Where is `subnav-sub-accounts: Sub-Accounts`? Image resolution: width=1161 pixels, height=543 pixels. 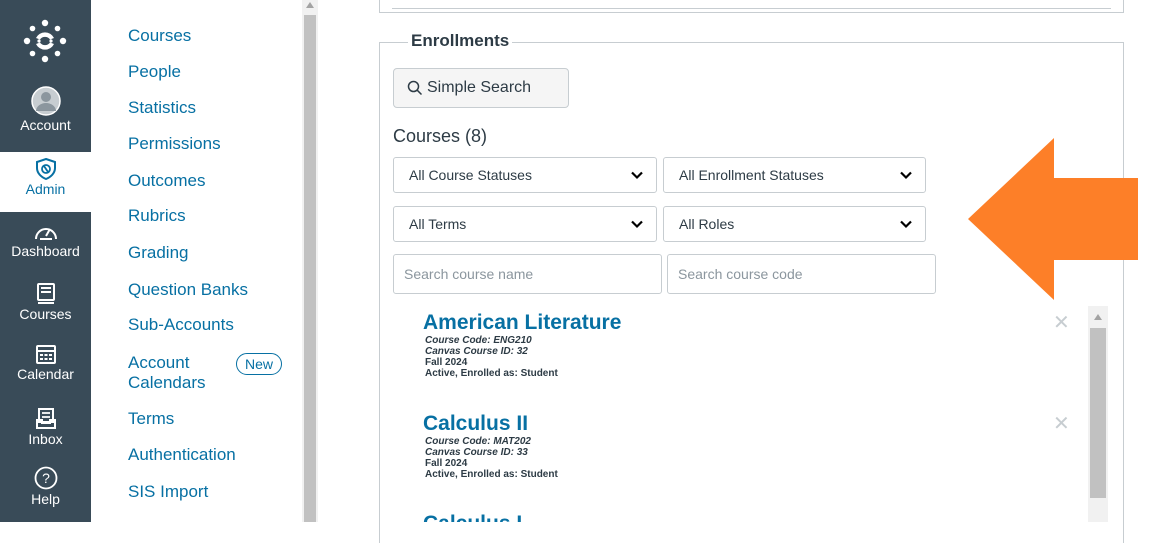 subnav-sub-accounts: Sub-Accounts is located at coordinates (181, 325).